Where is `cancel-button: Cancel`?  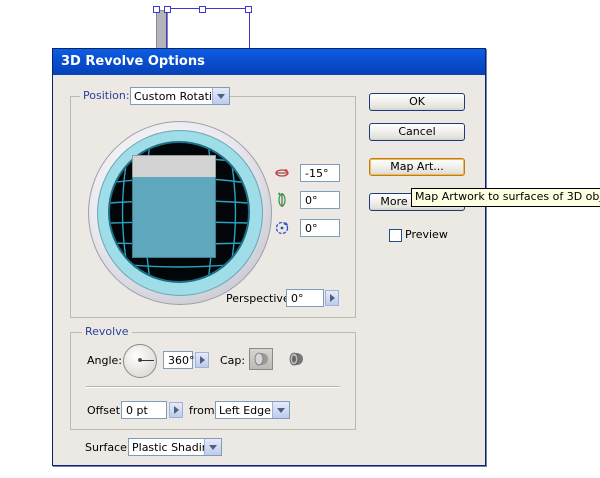 cancel-button: Cancel is located at coordinates (417, 132).